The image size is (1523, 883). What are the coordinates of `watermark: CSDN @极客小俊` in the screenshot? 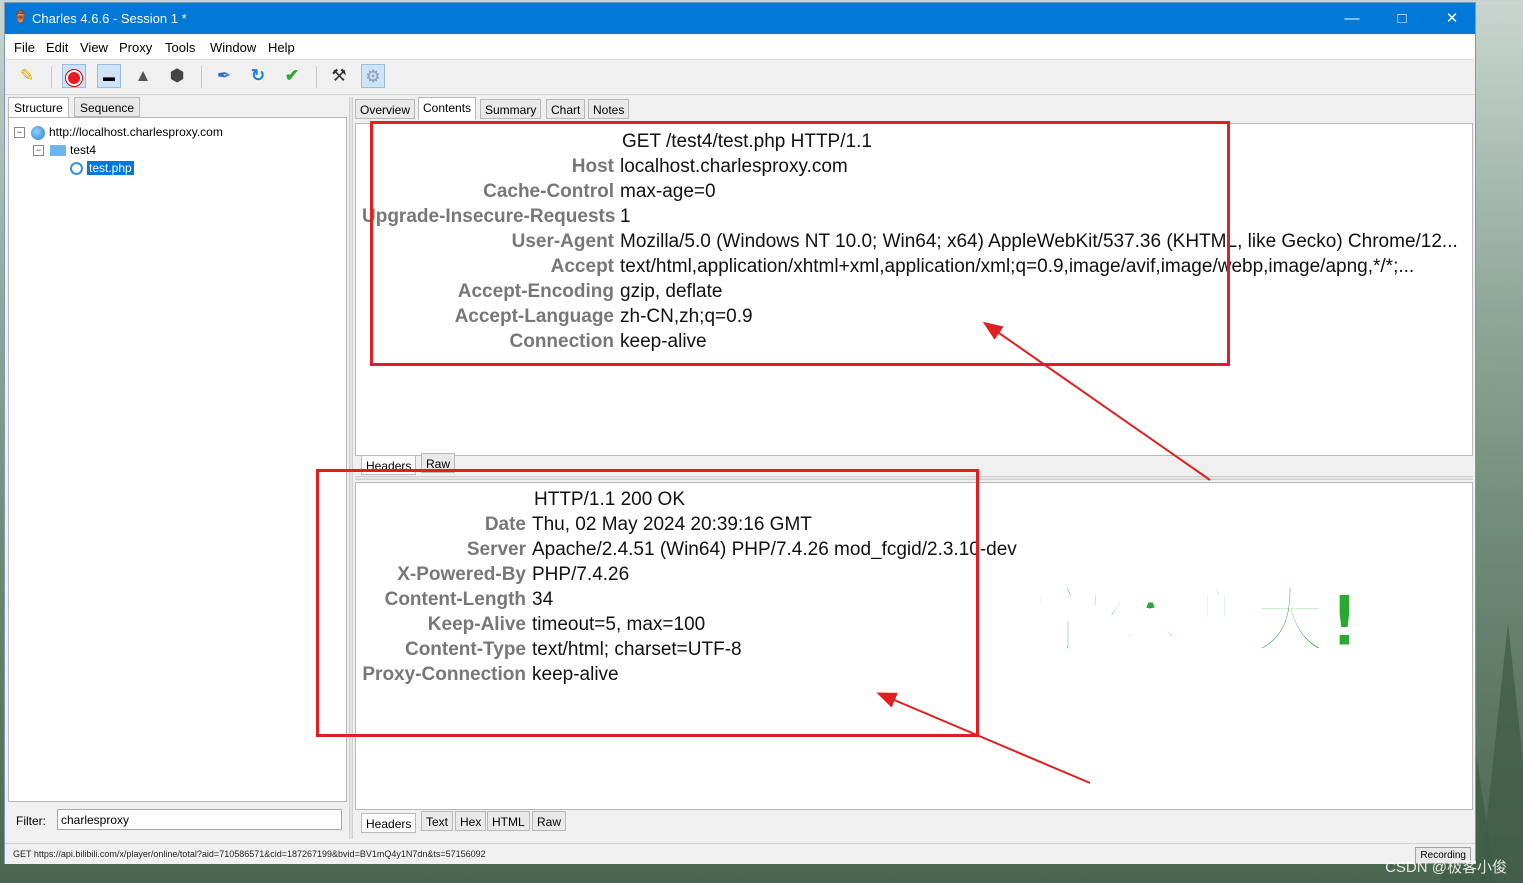 It's located at (1446, 867).